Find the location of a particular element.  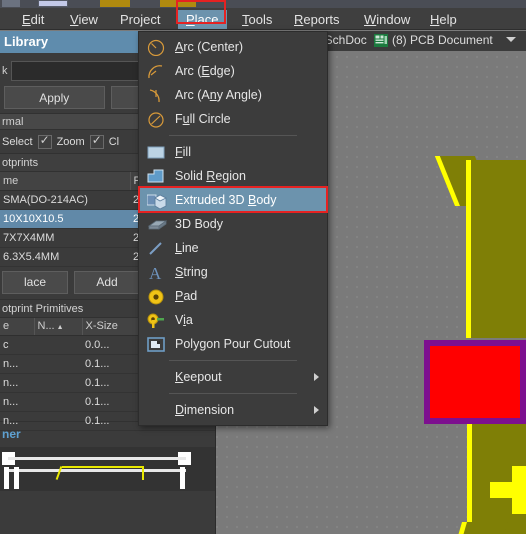

menu-item-arc-edge: Arc (Edge) is located at coordinates (233, 71).